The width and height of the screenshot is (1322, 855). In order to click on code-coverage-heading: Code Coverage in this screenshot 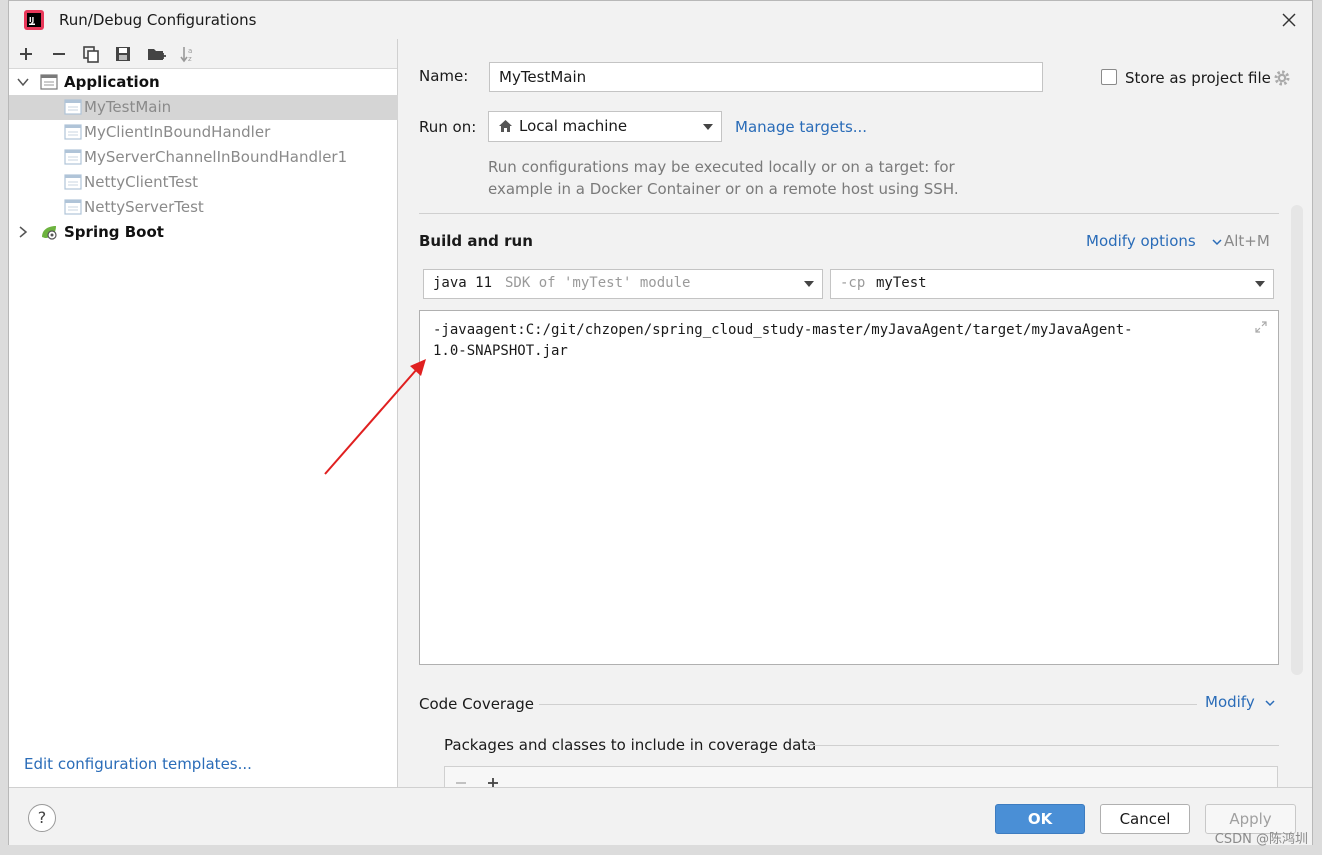, I will do `click(477, 704)`.